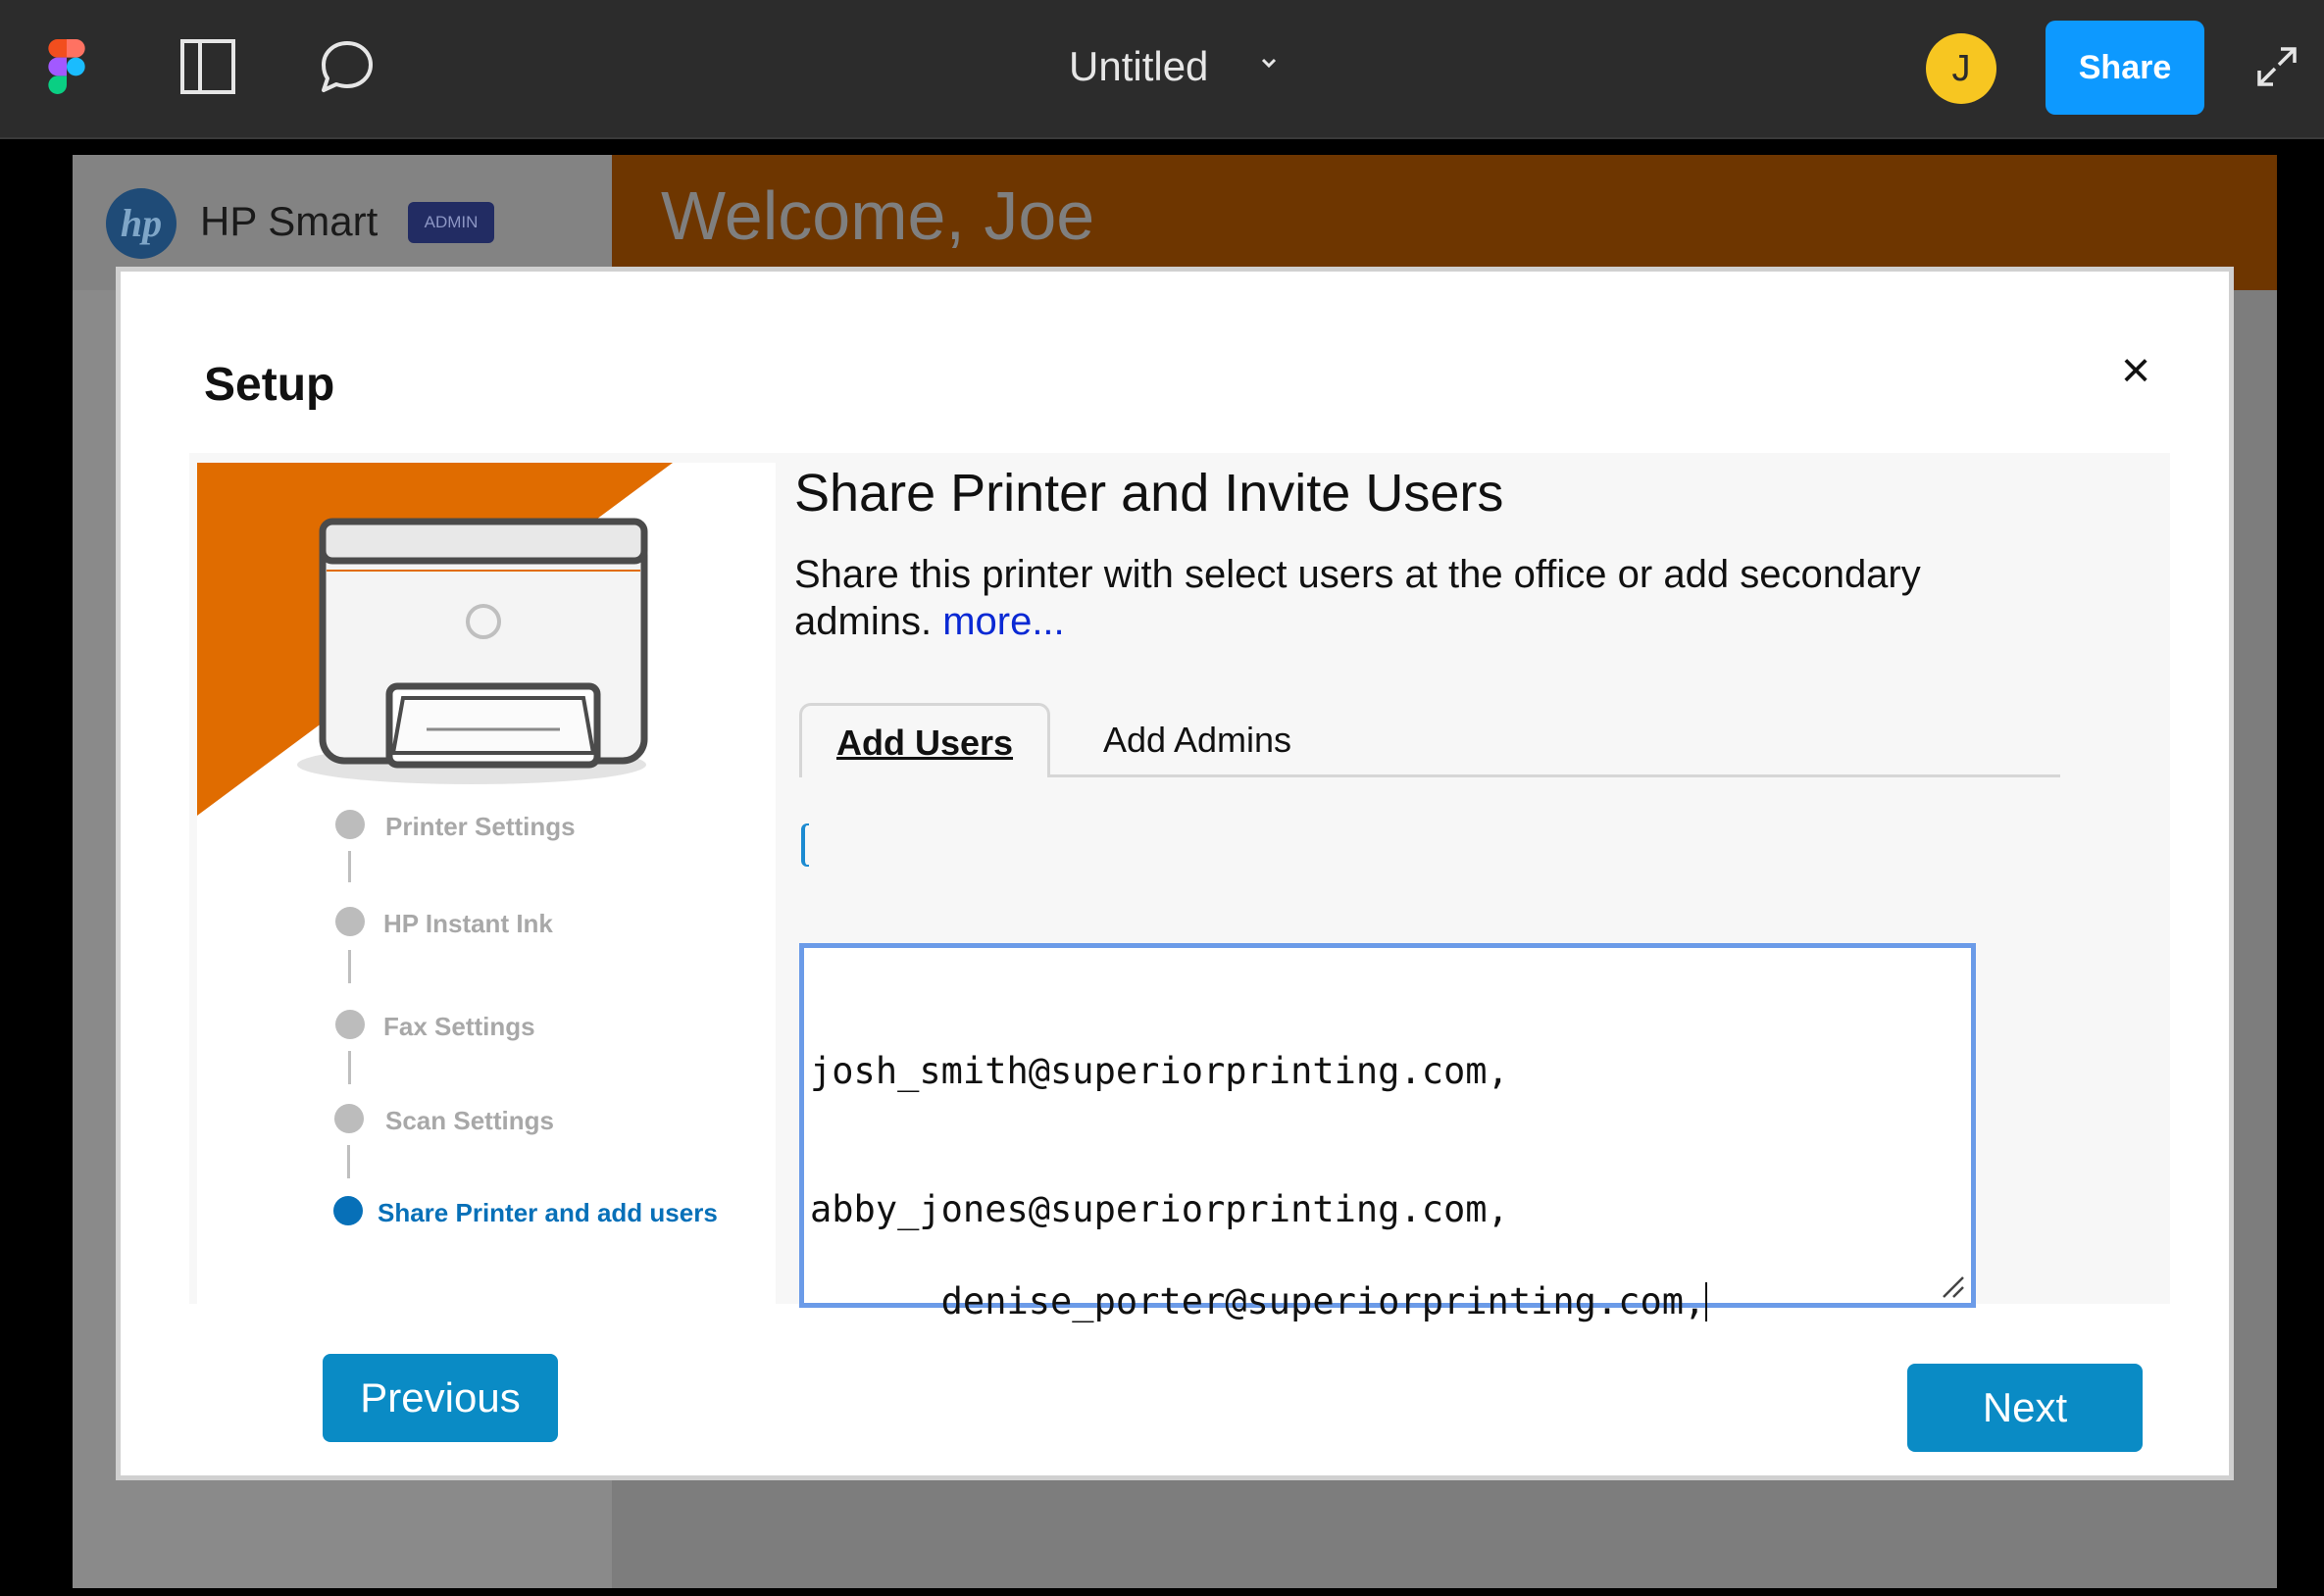  Describe the element at coordinates (805, 845) in the screenshot. I see `toggle-control` at that location.